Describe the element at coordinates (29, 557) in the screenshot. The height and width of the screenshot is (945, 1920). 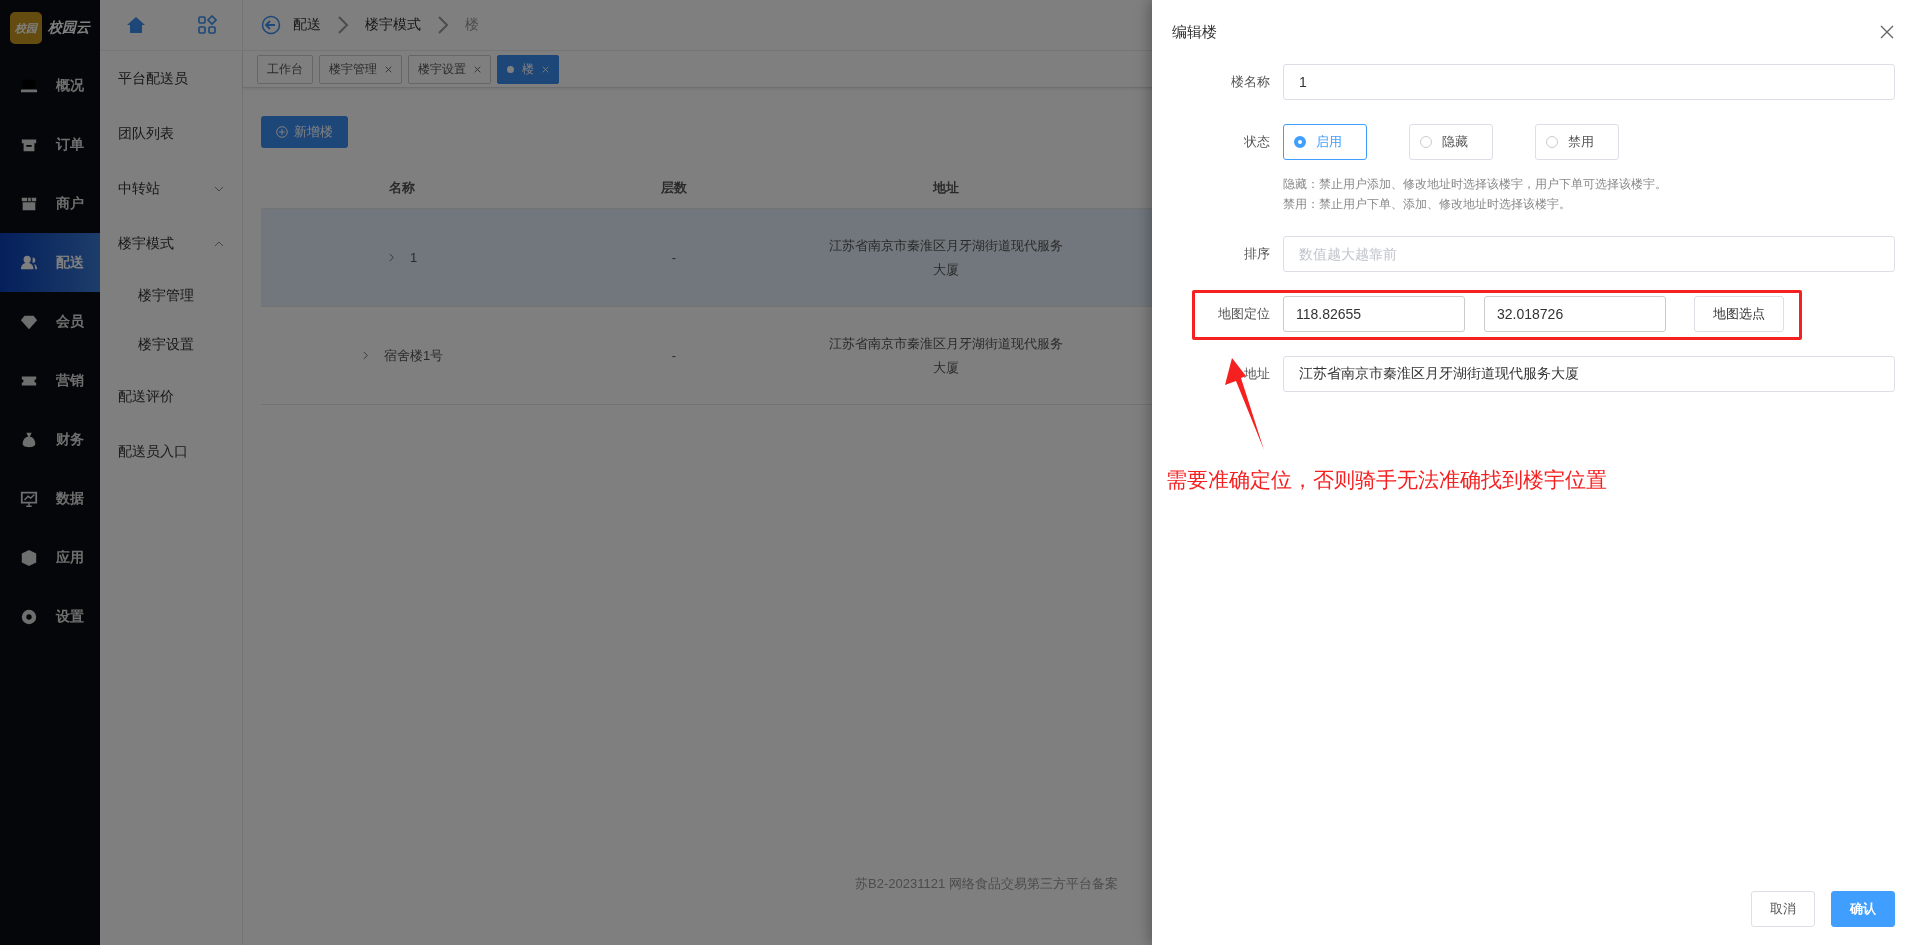
I see `cube-icon` at that location.